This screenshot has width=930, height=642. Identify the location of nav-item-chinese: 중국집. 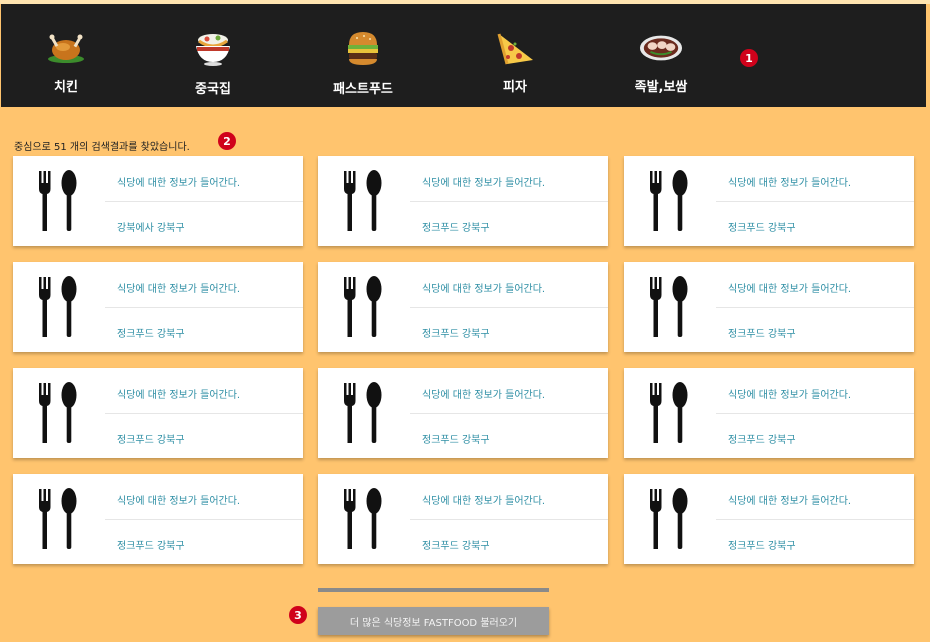
(213, 55).